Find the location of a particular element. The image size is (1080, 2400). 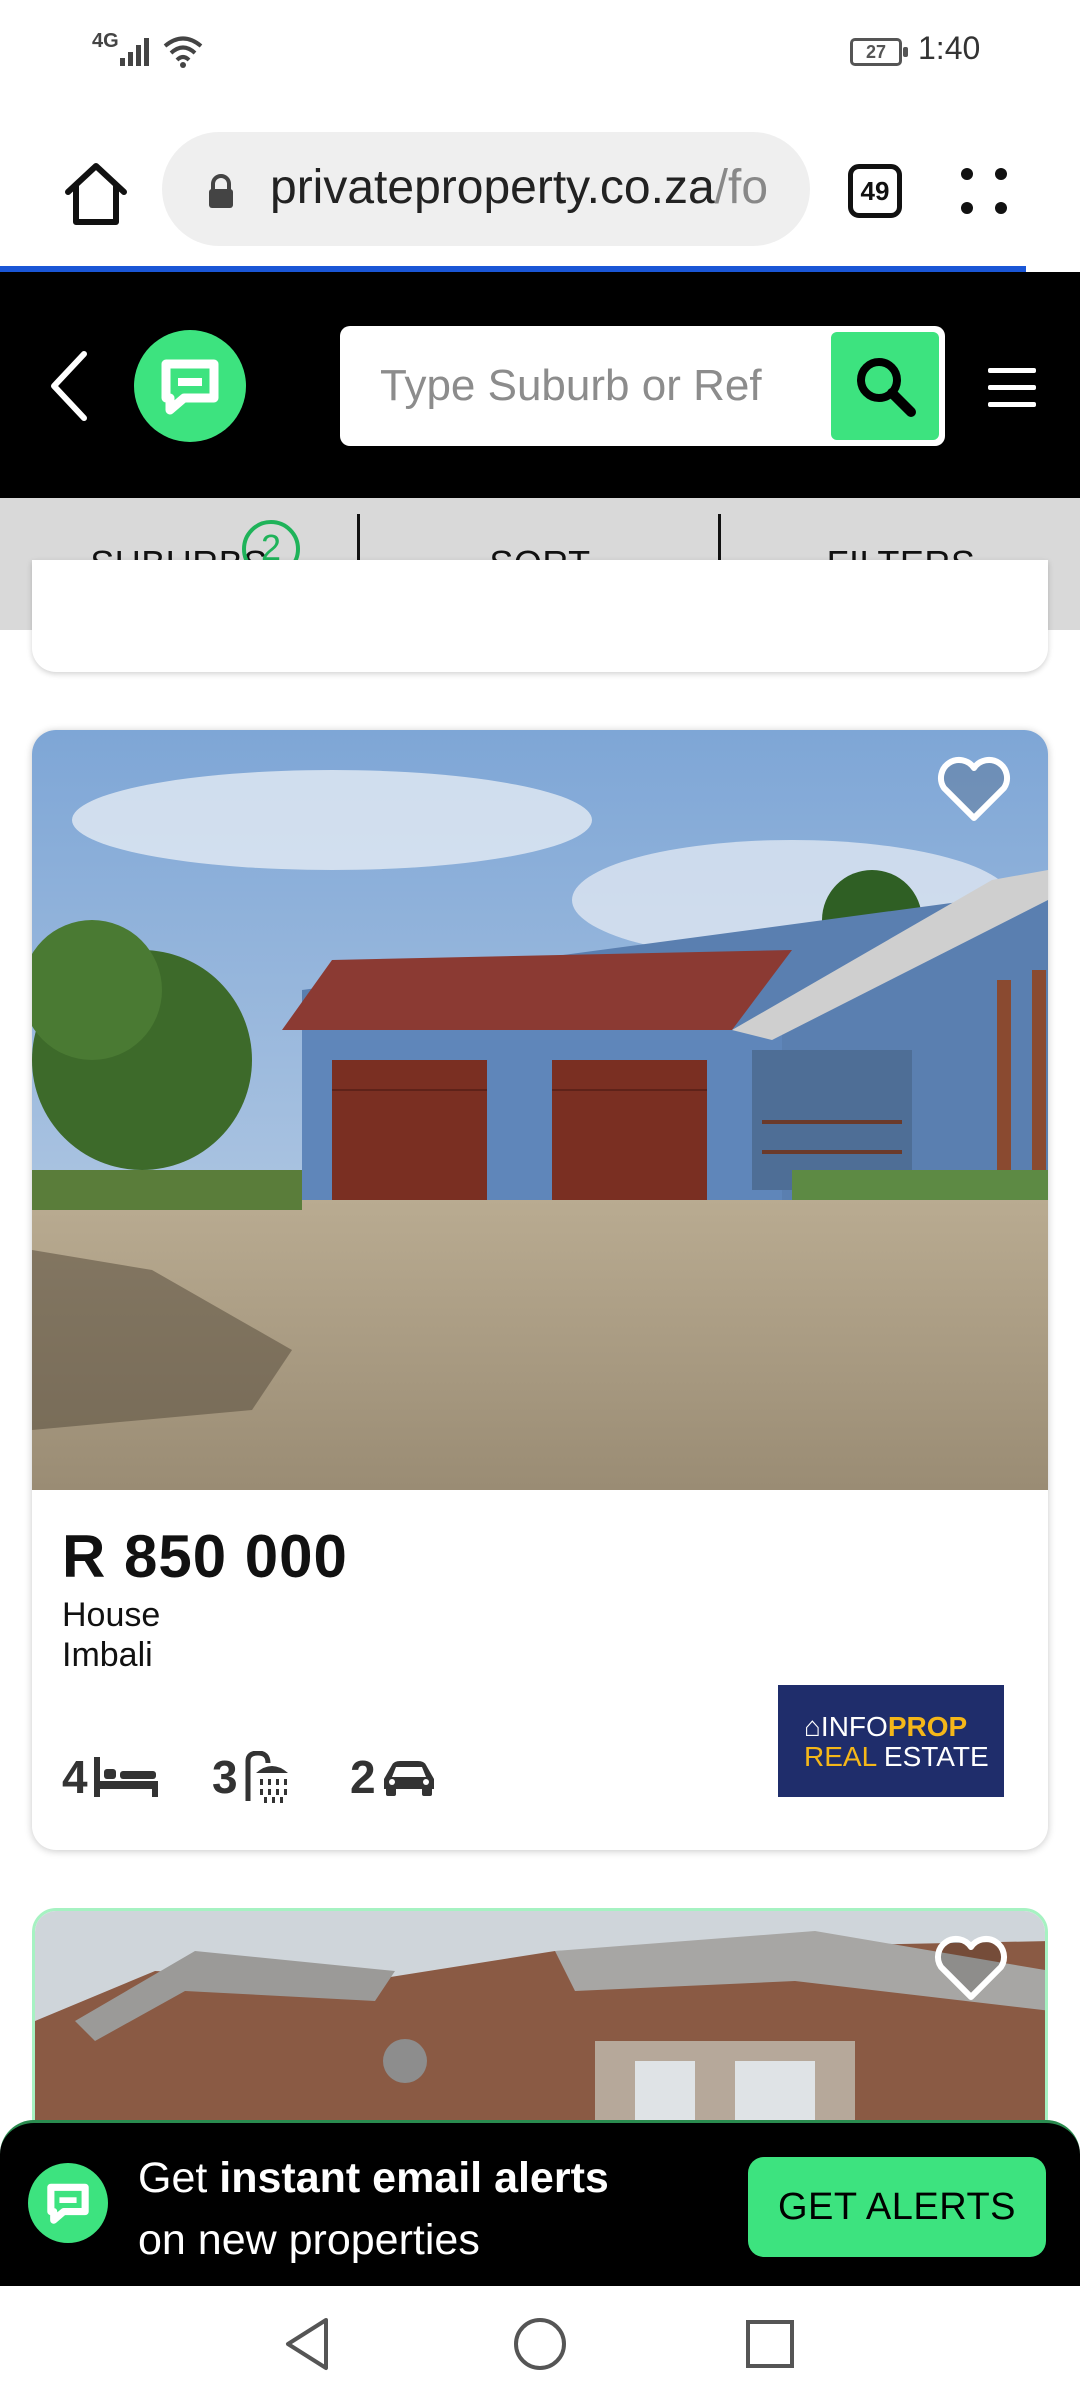

garages-feature: 2 is located at coordinates (394, 1777).